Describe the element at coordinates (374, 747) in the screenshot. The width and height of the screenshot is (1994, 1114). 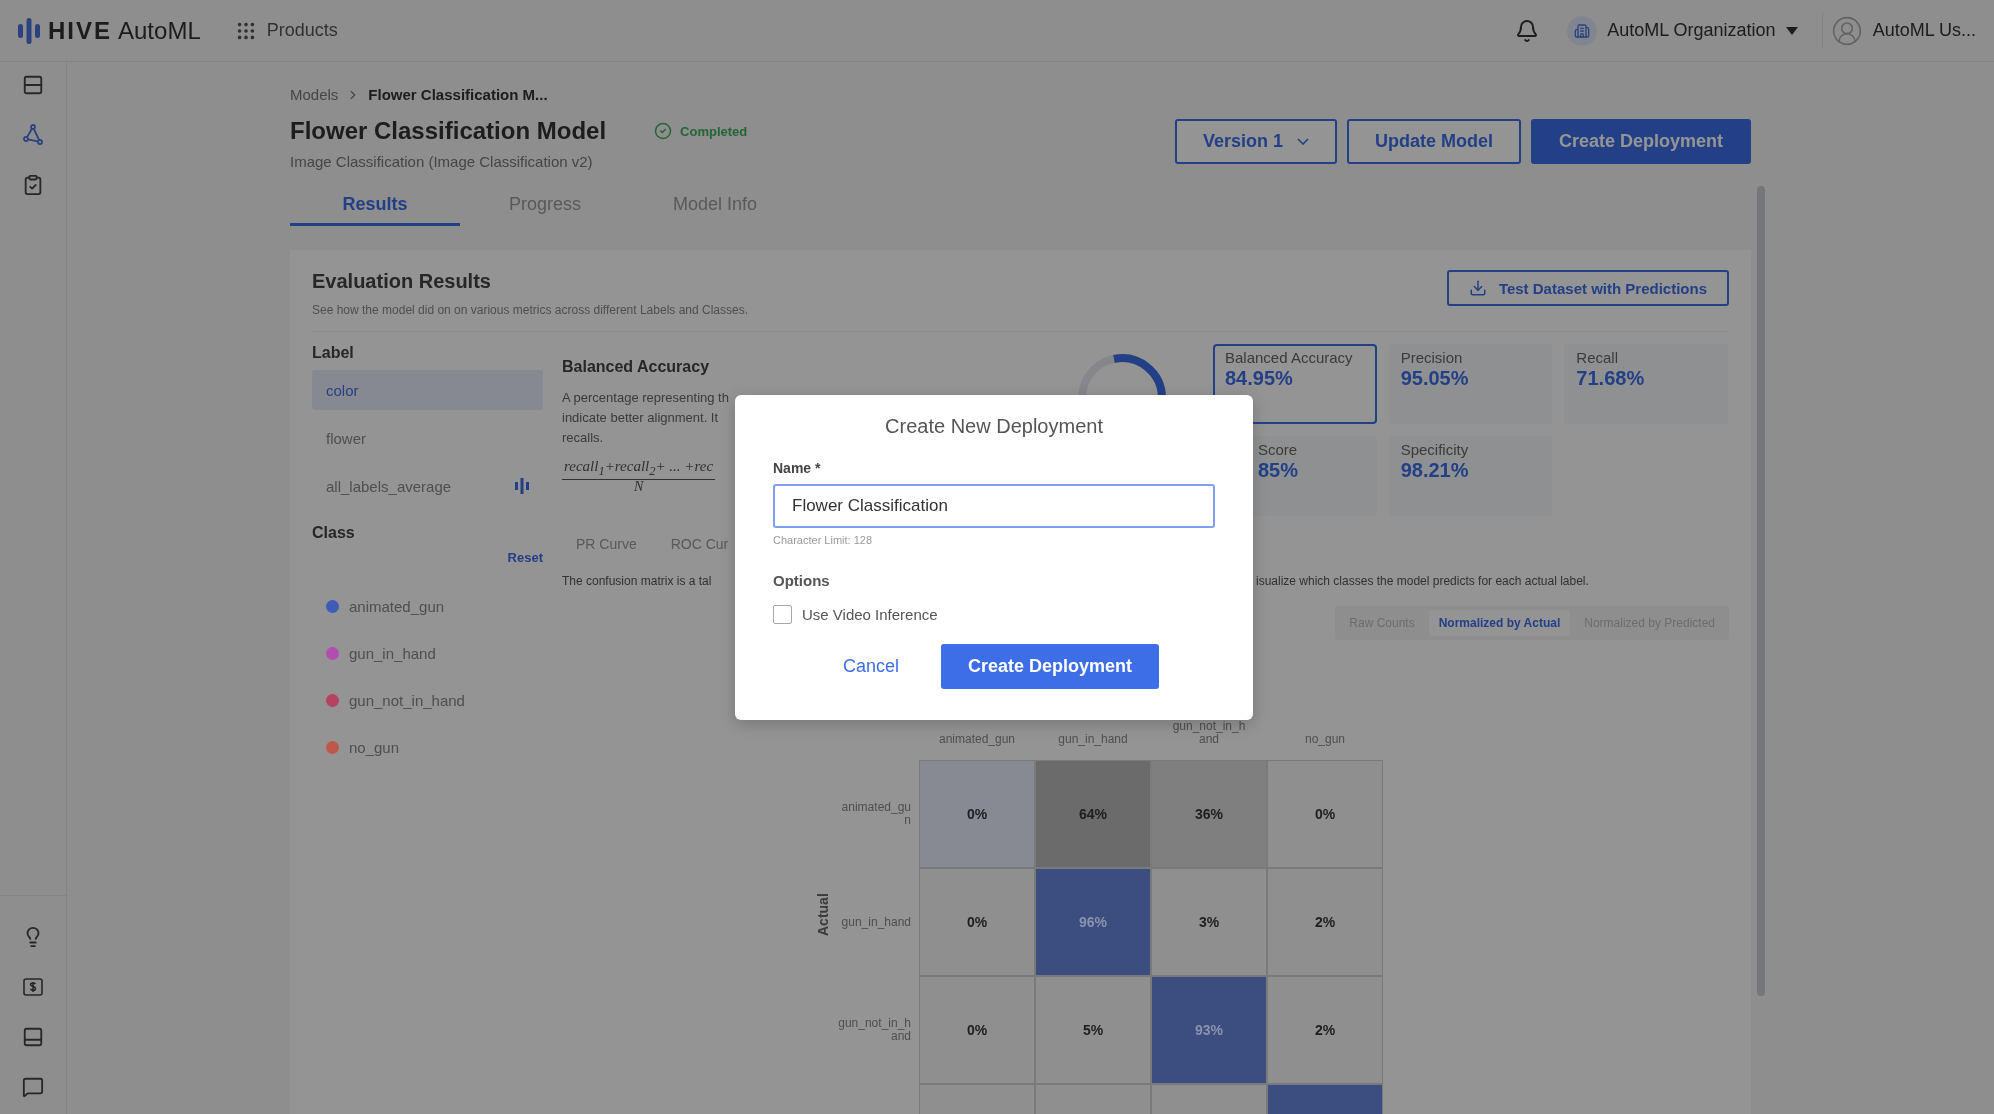
I see `class-label: no_gun` at that location.